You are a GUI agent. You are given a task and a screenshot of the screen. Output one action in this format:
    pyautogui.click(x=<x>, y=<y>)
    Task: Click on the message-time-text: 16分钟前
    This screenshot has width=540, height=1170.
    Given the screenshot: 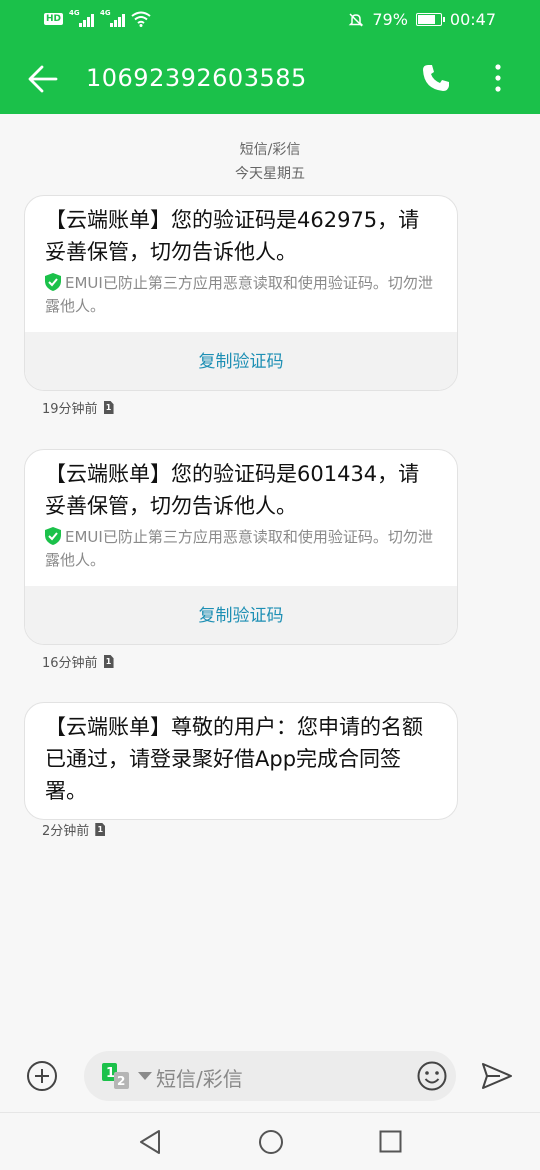 What is the action you would take?
    pyautogui.click(x=70, y=663)
    